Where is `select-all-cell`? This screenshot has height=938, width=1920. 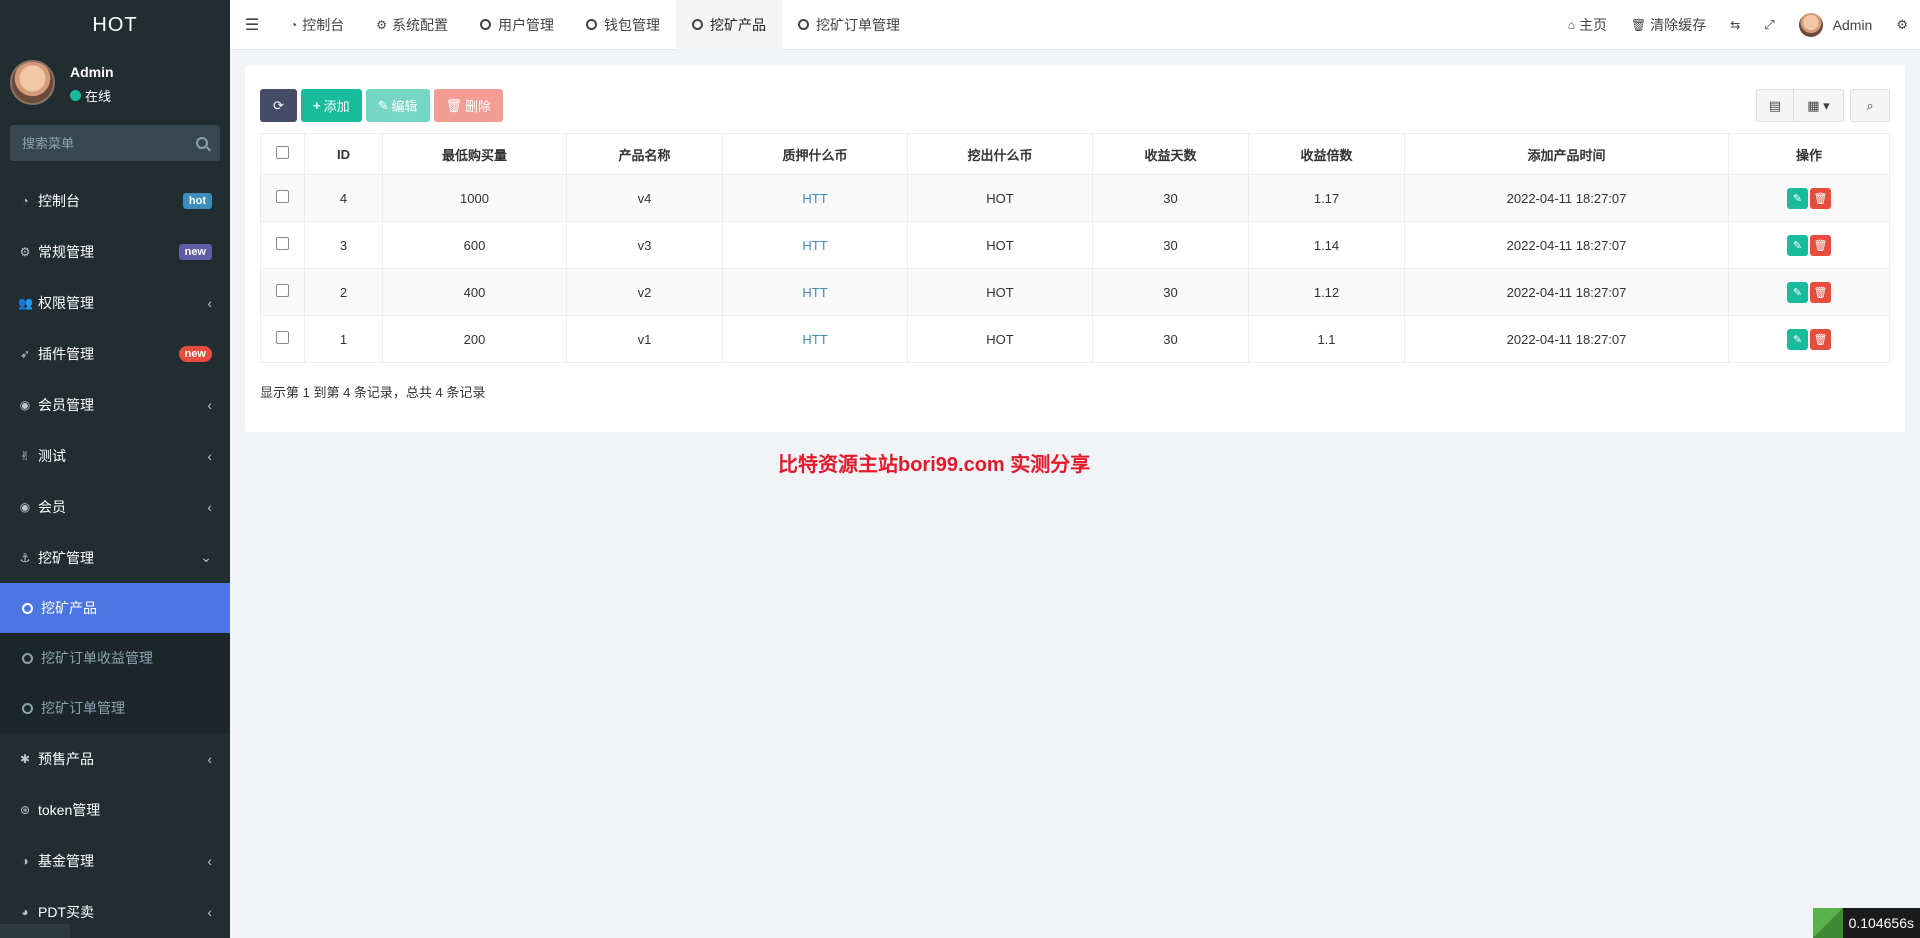 select-all-cell is located at coordinates (282, 154).